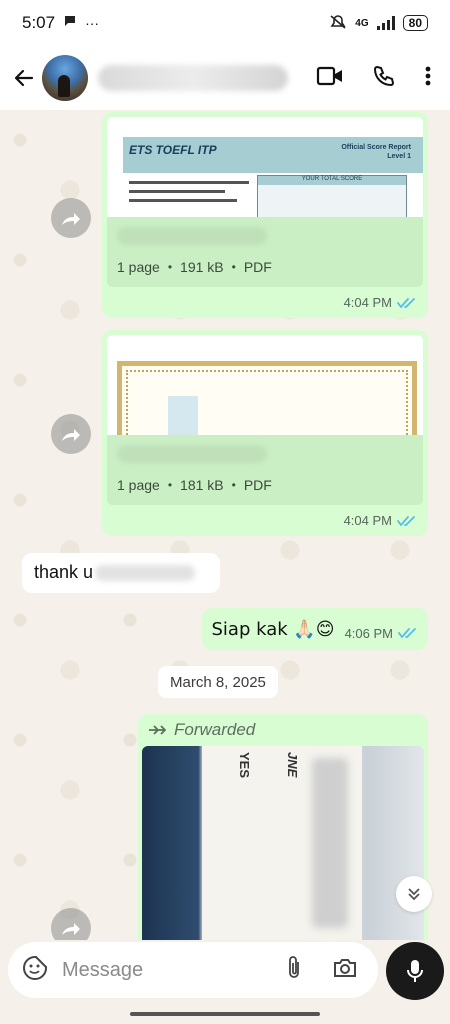 The image size is (450, 1024). I want to click on paperclip-icon, so click(294, 966).